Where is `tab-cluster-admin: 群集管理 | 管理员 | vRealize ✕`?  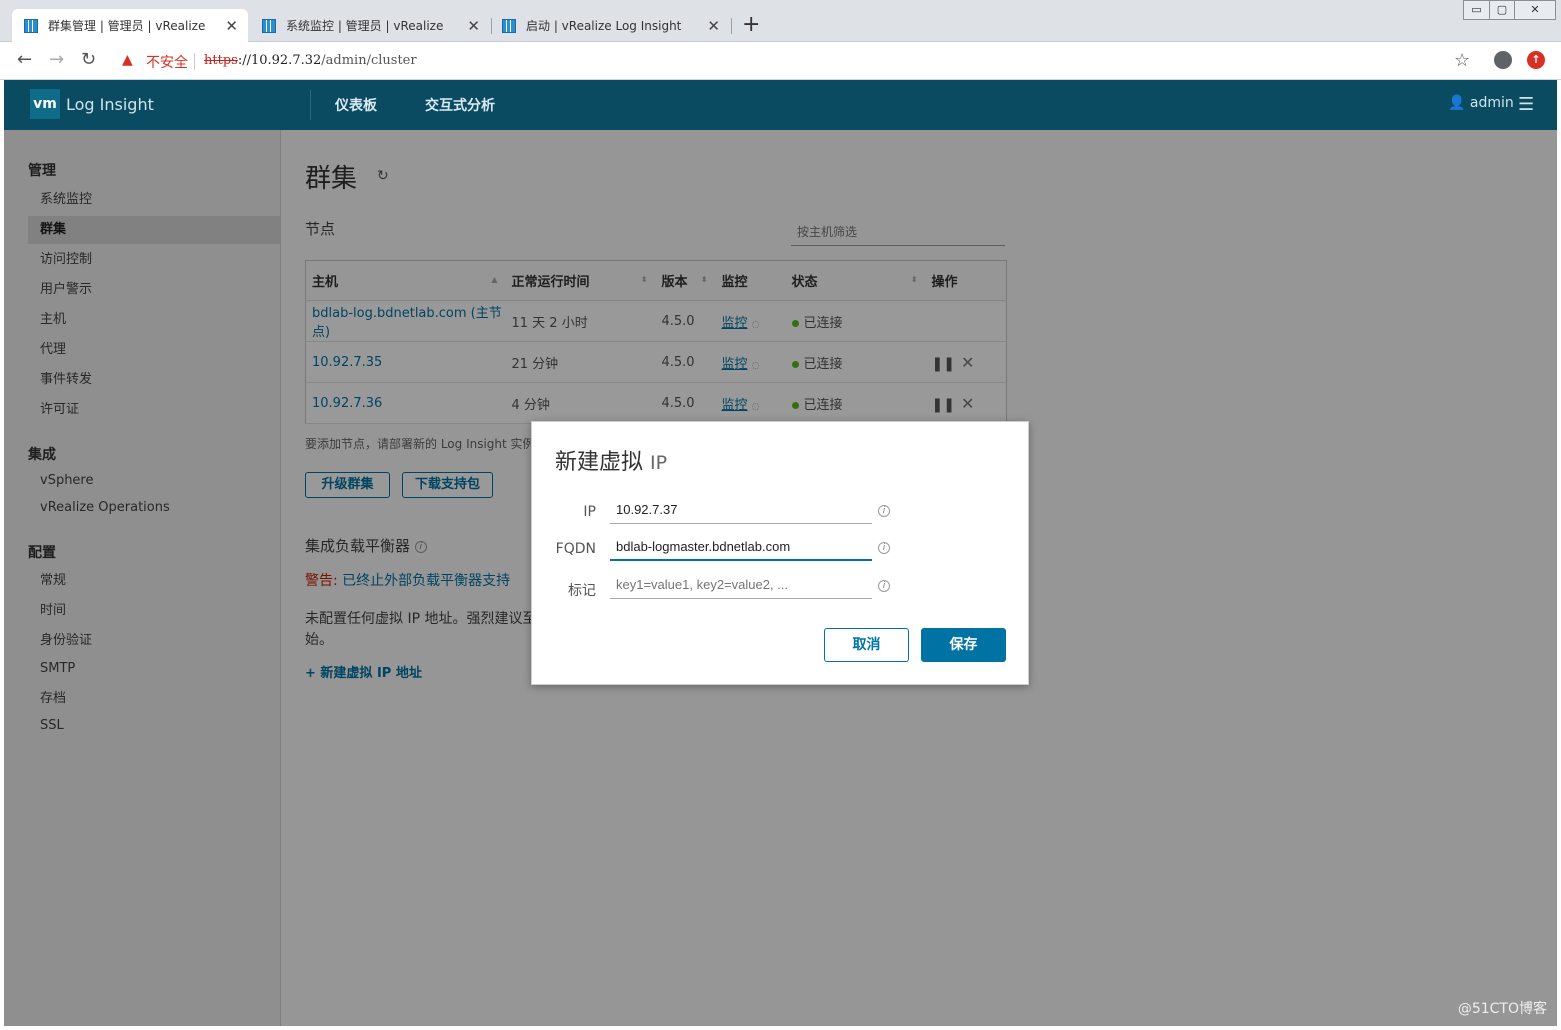
tab-cluster-admin: 群集管理 | 管理员 | vRealize ✕ is located at coordinates (130, 25).